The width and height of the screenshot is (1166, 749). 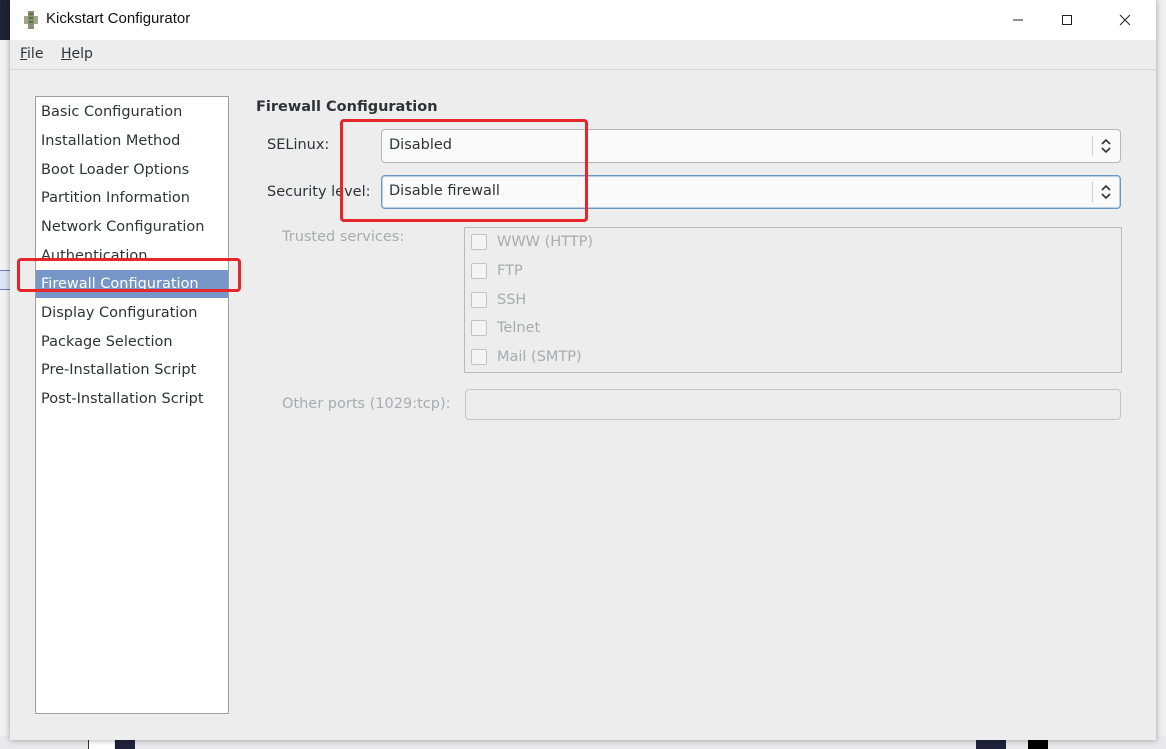 I want to click on security-level-dropdown: Disable firewall, so click(x=751, y=192).